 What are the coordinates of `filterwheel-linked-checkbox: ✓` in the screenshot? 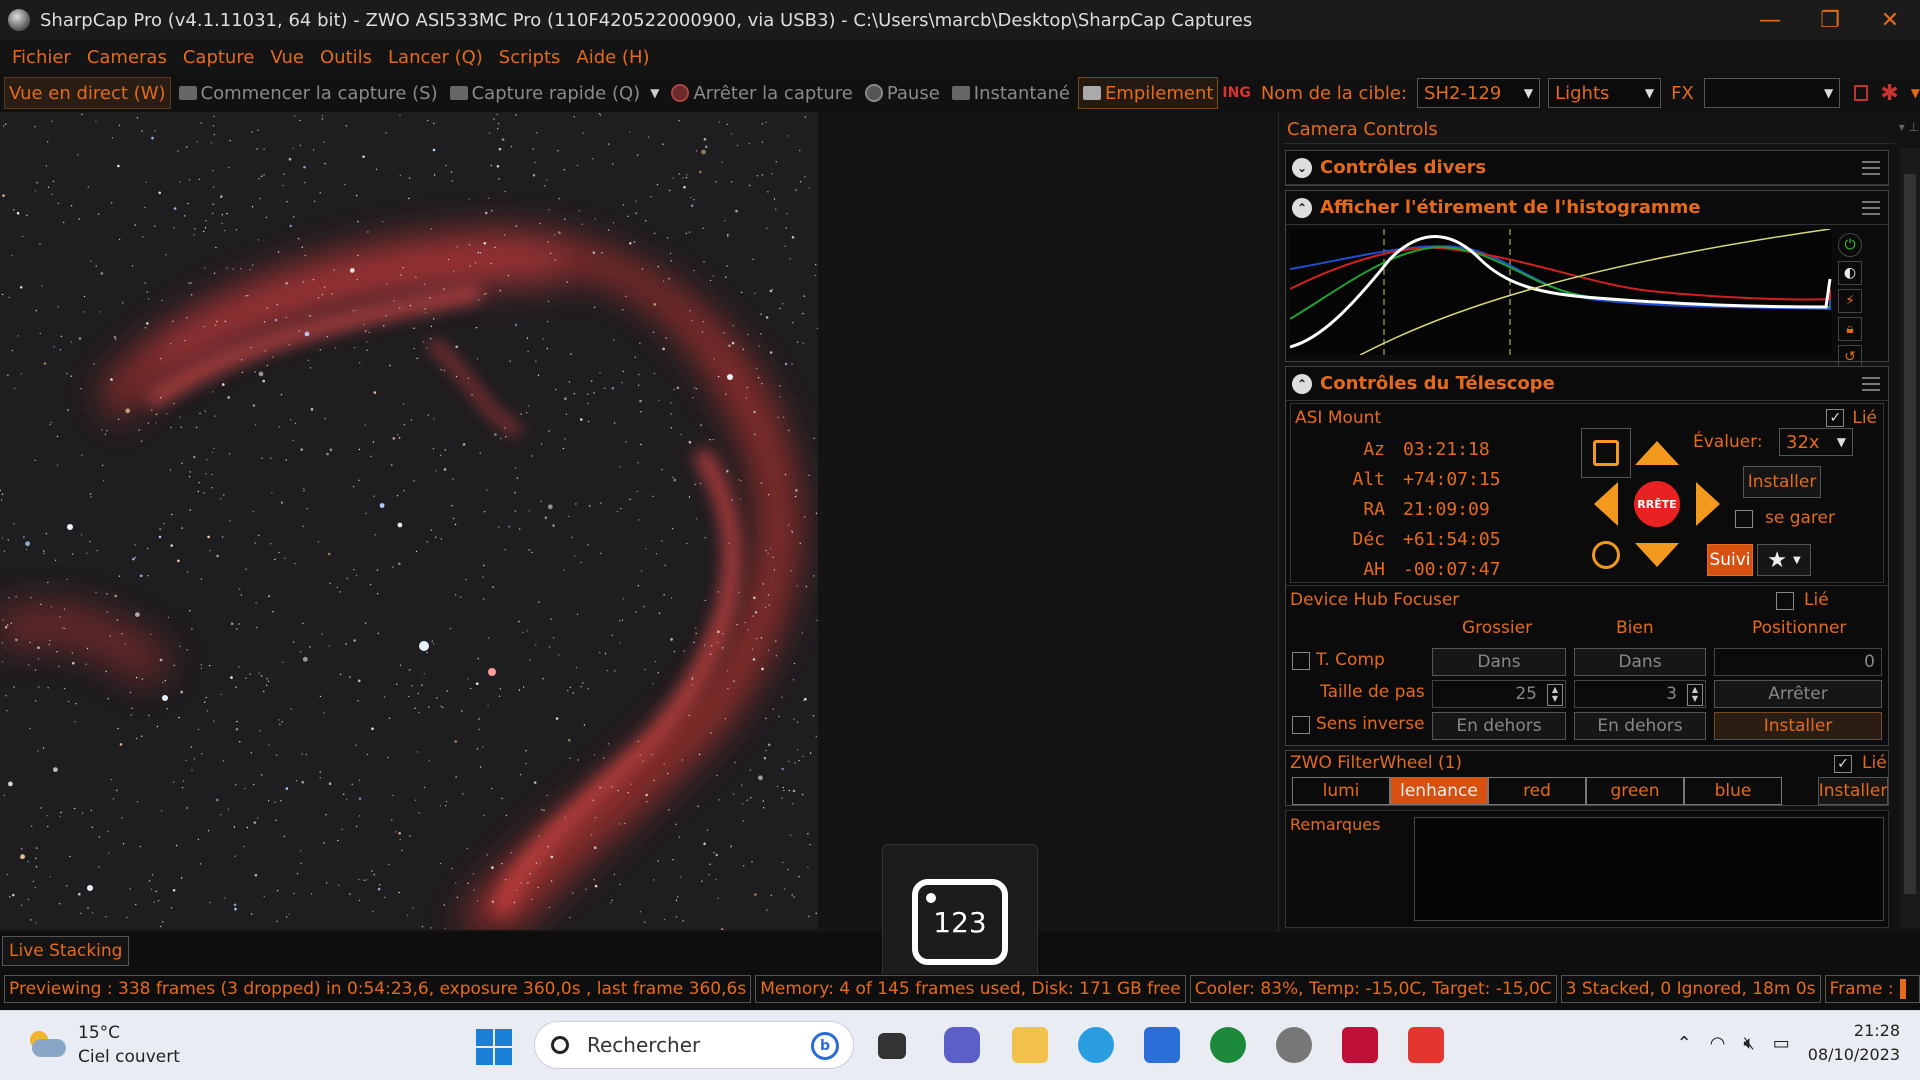 It's located at (1843, 764).